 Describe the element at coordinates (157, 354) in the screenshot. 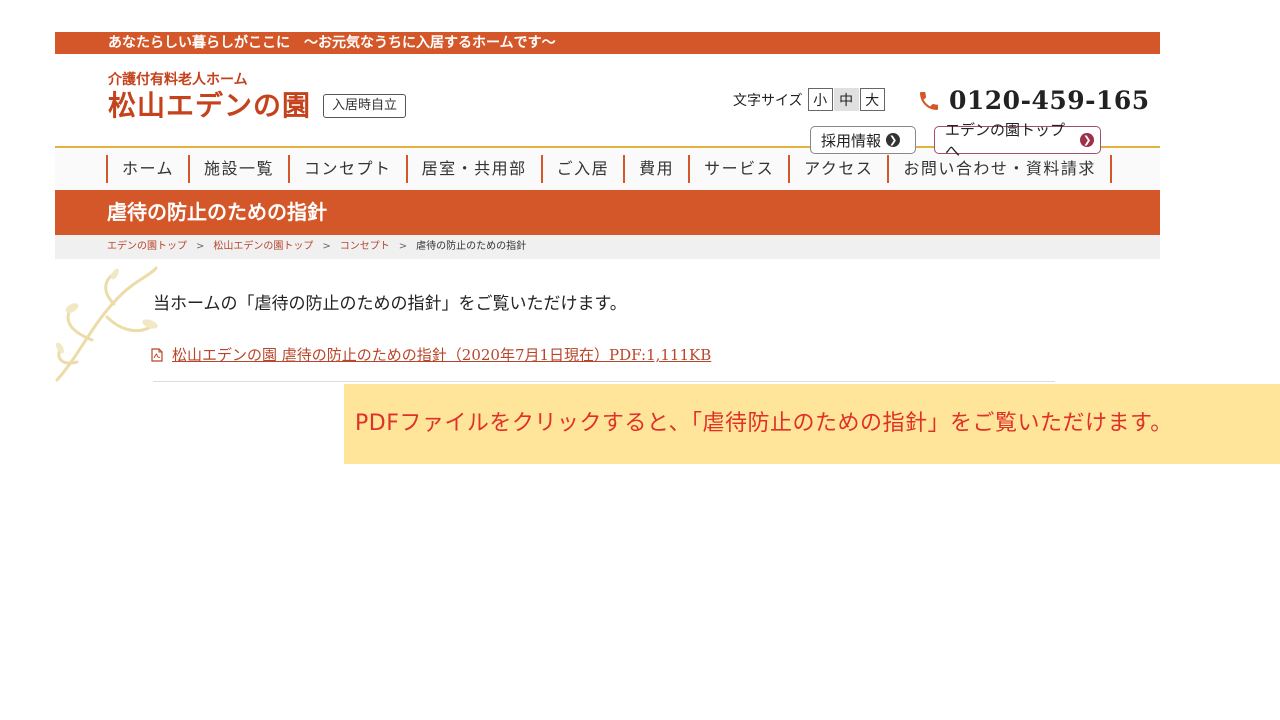

I see `pdf-file-icon` at that location.